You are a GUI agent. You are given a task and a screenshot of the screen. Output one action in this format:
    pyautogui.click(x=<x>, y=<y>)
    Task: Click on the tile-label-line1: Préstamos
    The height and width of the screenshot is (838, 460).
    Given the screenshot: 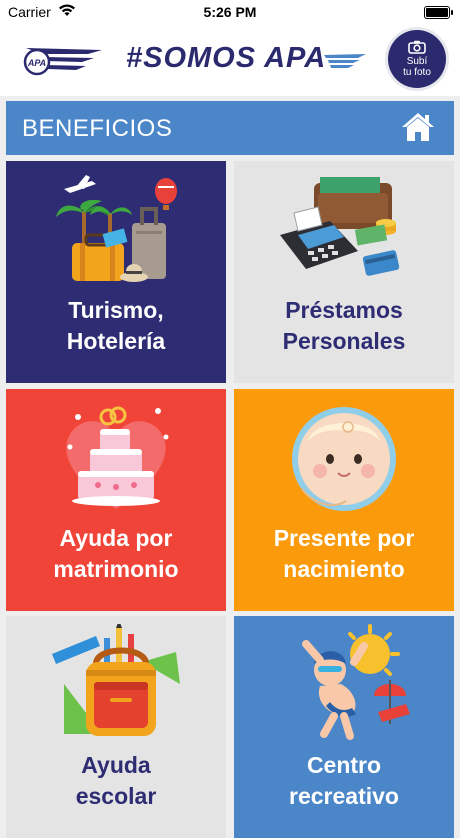 What is the action you would take?
    pyautogui.click(x=344, y=310)
    